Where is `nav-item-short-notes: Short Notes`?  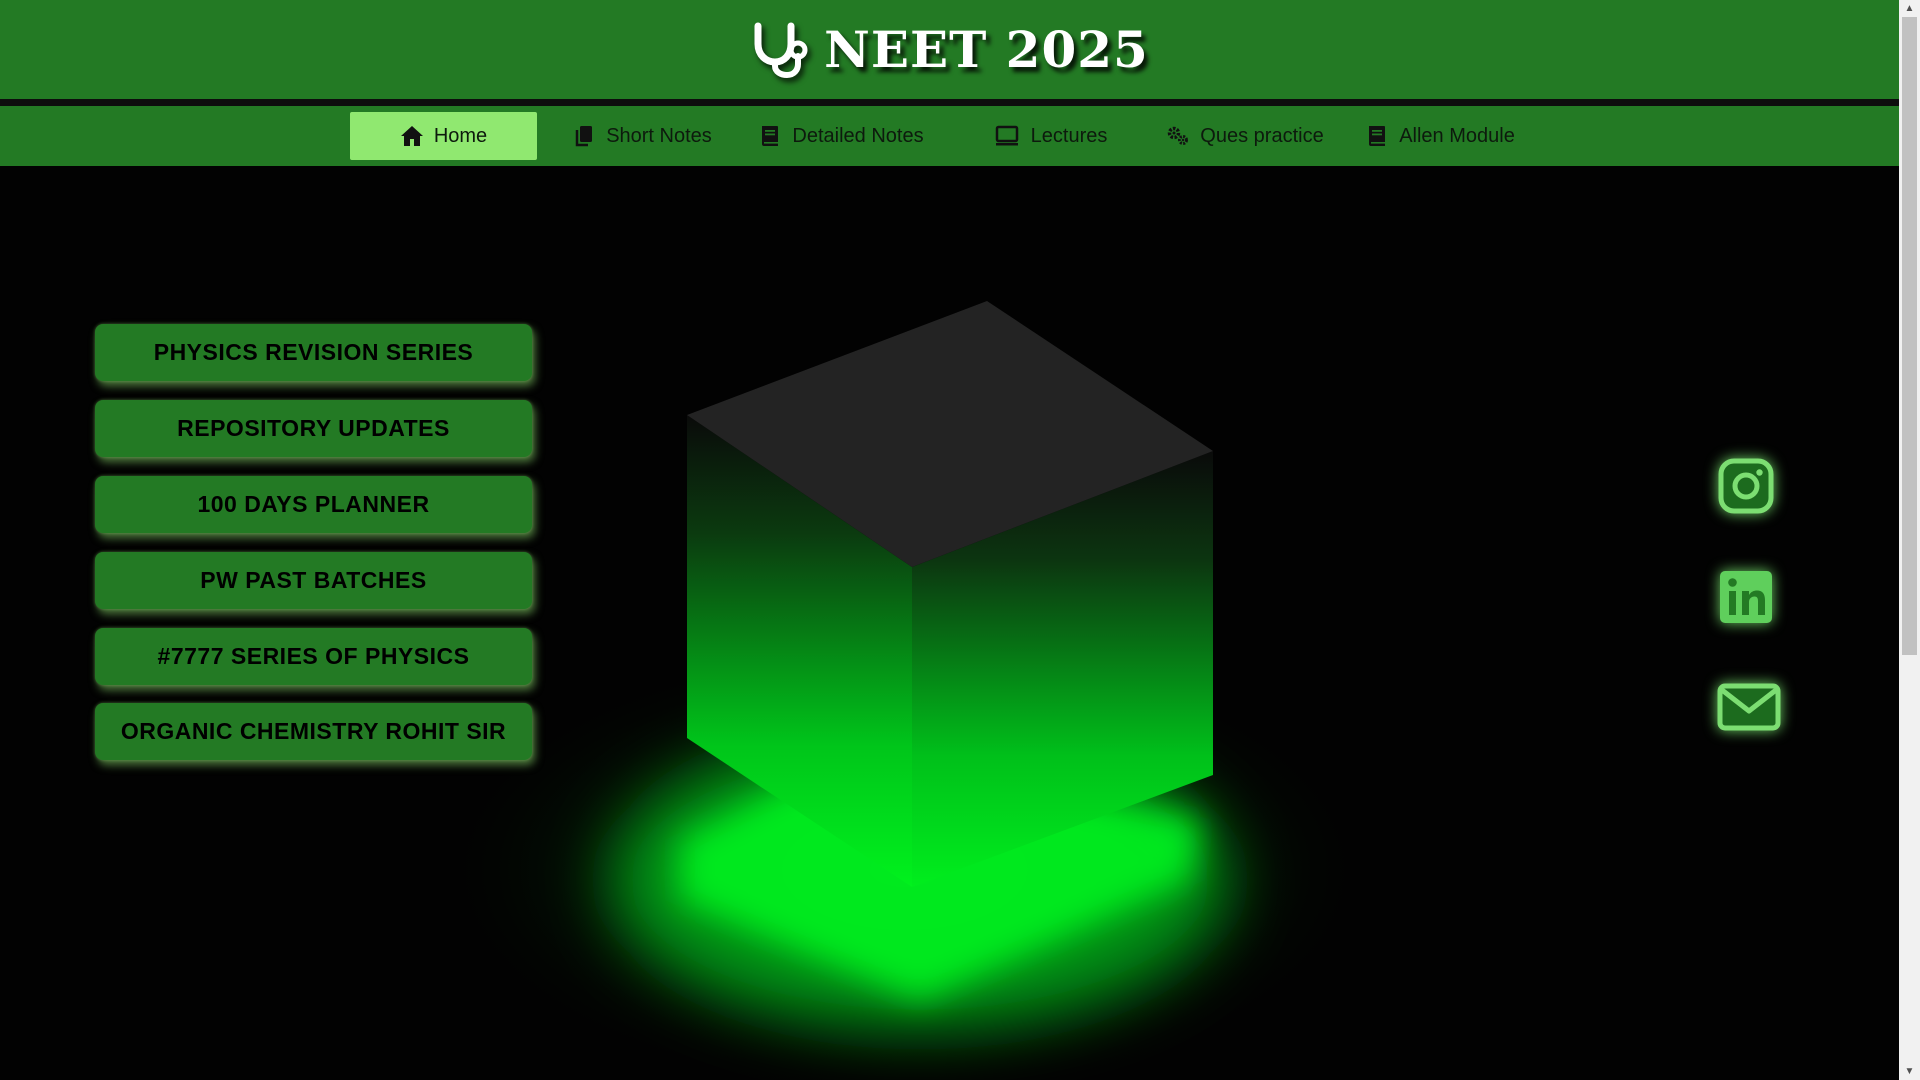
nav-item-short-notes: Short Notes is located at coordinates (642, 136).